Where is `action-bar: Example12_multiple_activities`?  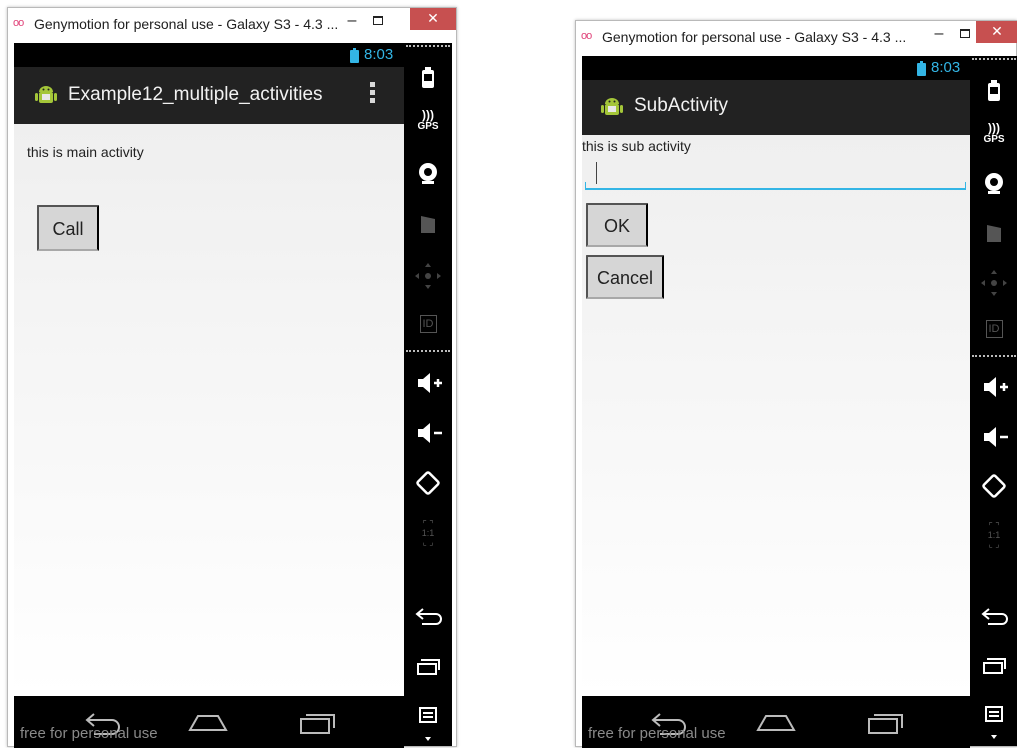 action-bar: Example12_multiple_activities is located at coordinates (209, 95).